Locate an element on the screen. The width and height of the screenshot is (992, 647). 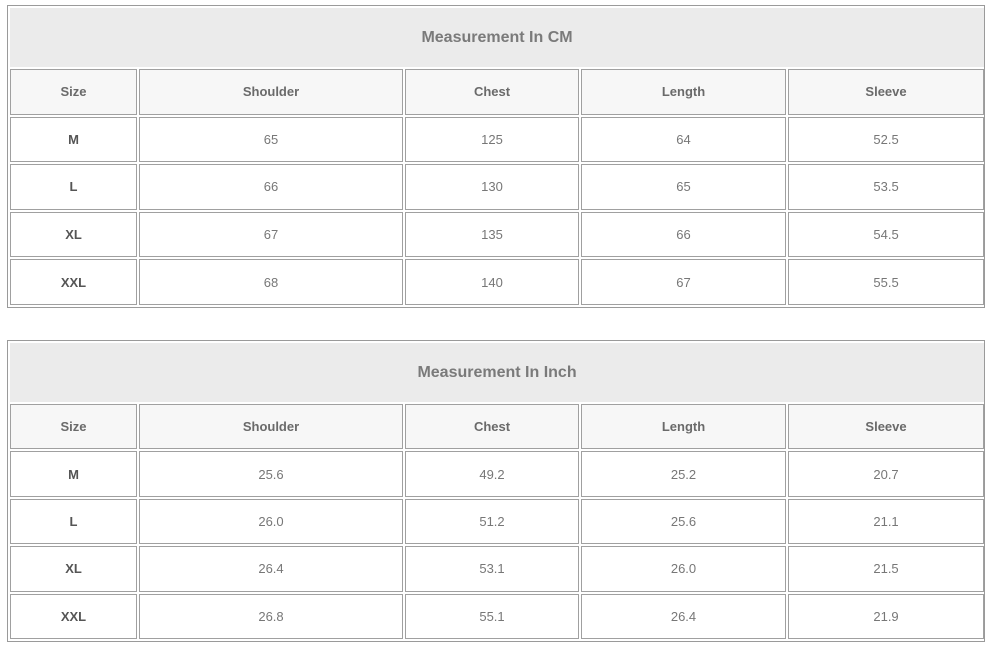
table-row: XXL 26.8 55.1 26.4 21.9 is located at coordinates (497, 616).